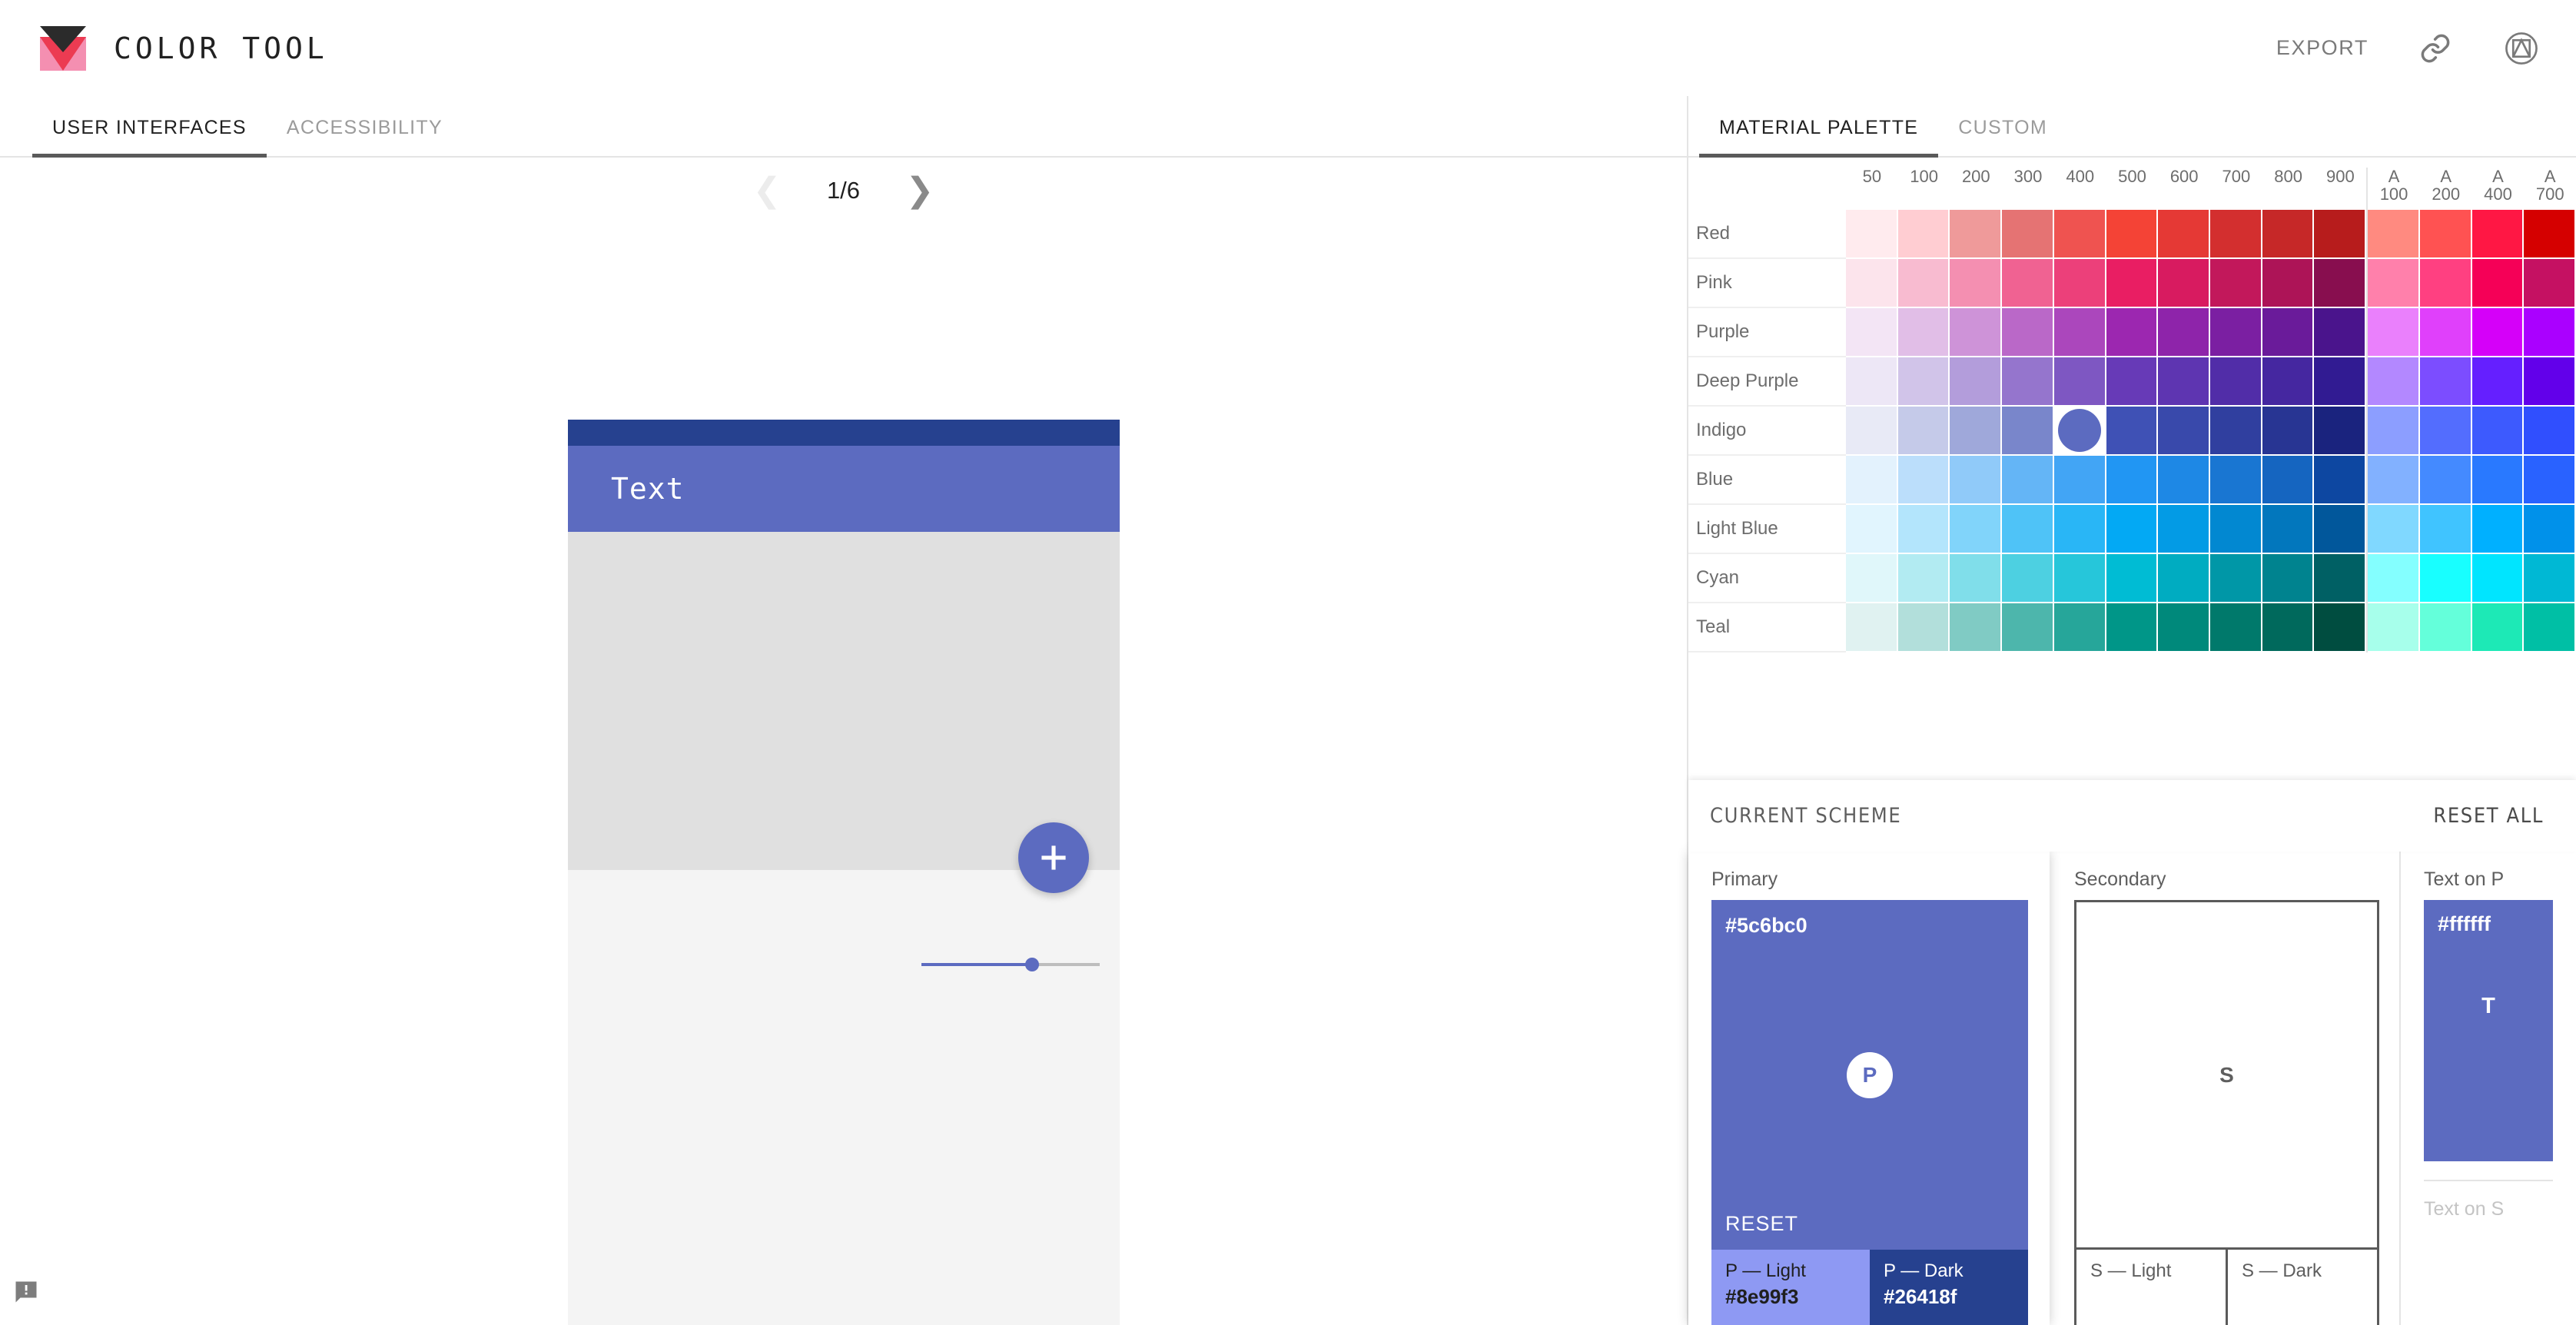 The image size is (2576, 1325). I want to click on swatch-deep-purple-A200, so click(2445, 382).